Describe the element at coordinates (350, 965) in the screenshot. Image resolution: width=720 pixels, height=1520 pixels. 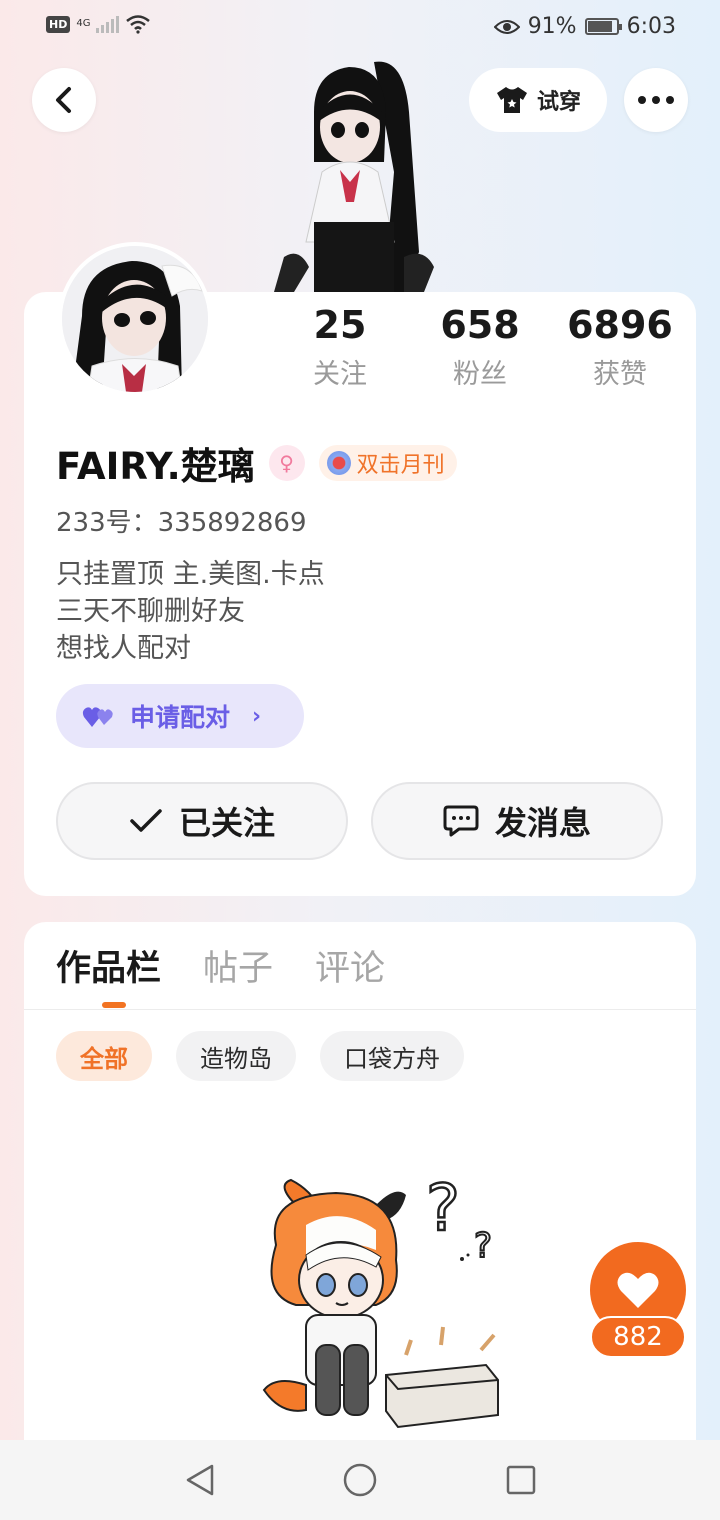
I see `tab-comments: 评论` at that location.